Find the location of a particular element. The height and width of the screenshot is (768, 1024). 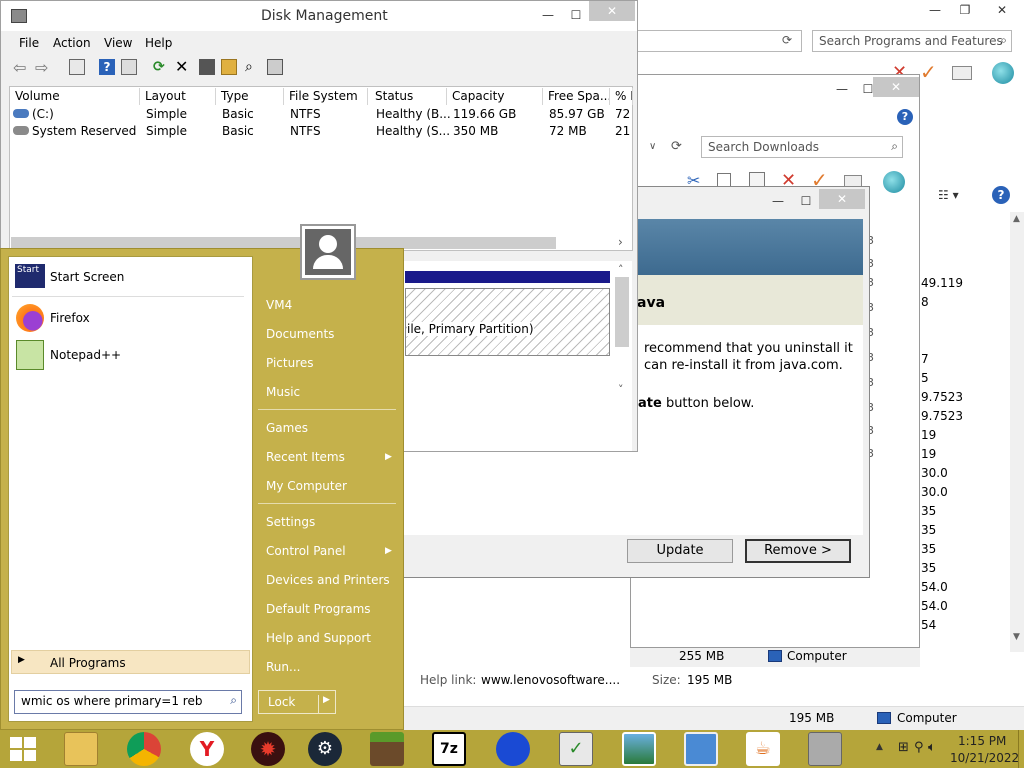

scroll-right-icon: › is located at coordinates (620, 242).